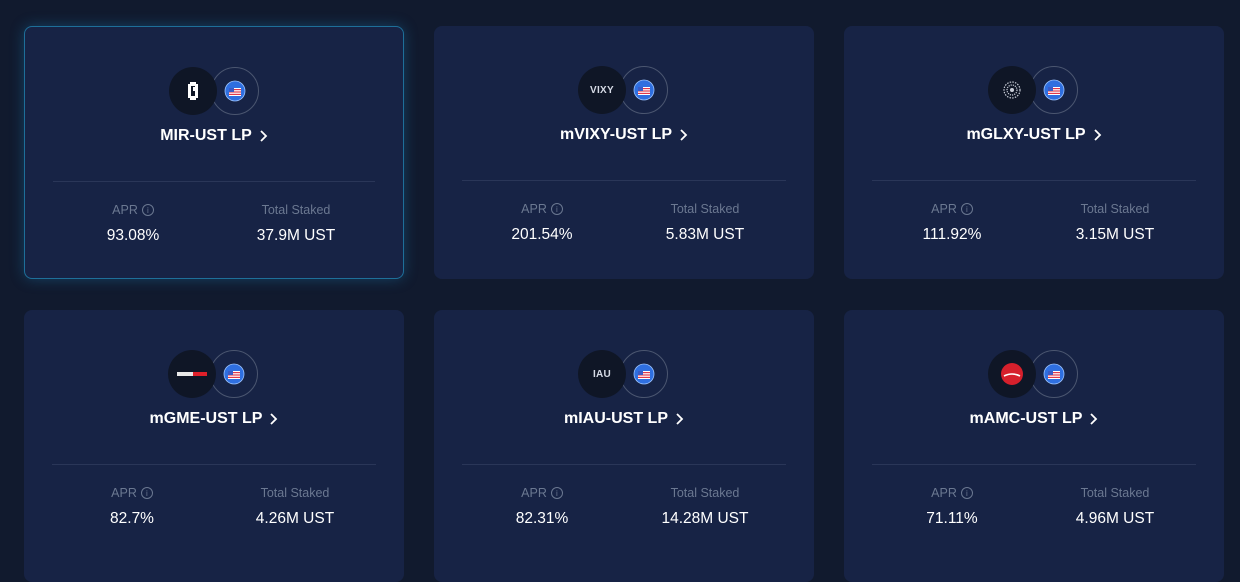 The width and height of the screenshot is (1240, 582). I want to click on pair-icons: IAU, so click(624, 375).